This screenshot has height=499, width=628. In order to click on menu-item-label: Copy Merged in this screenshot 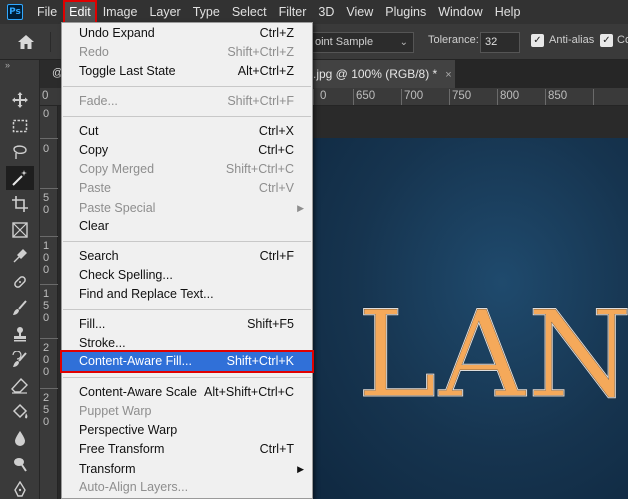, I will do `click(117, 169)`.